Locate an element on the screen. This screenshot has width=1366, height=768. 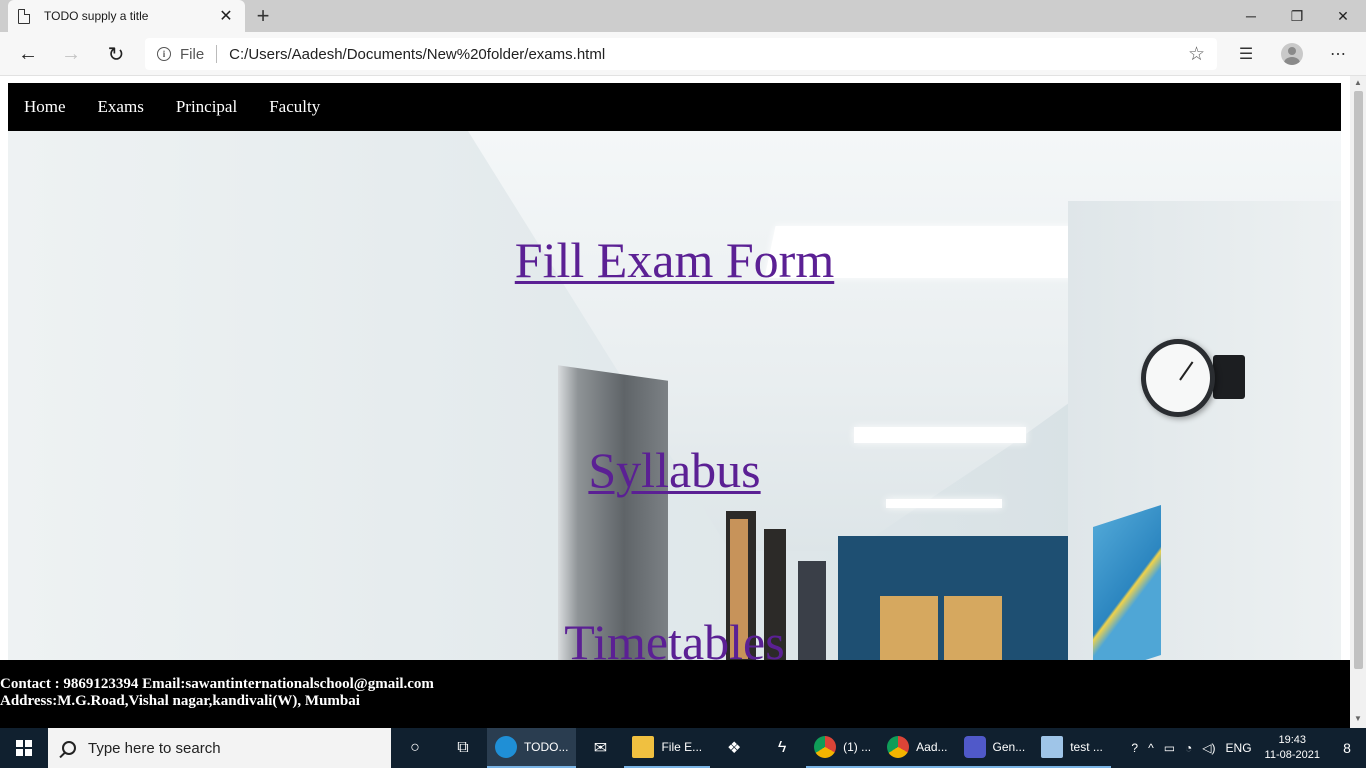
favorites-icon: ☰ is located at coordinates (1246, 54).